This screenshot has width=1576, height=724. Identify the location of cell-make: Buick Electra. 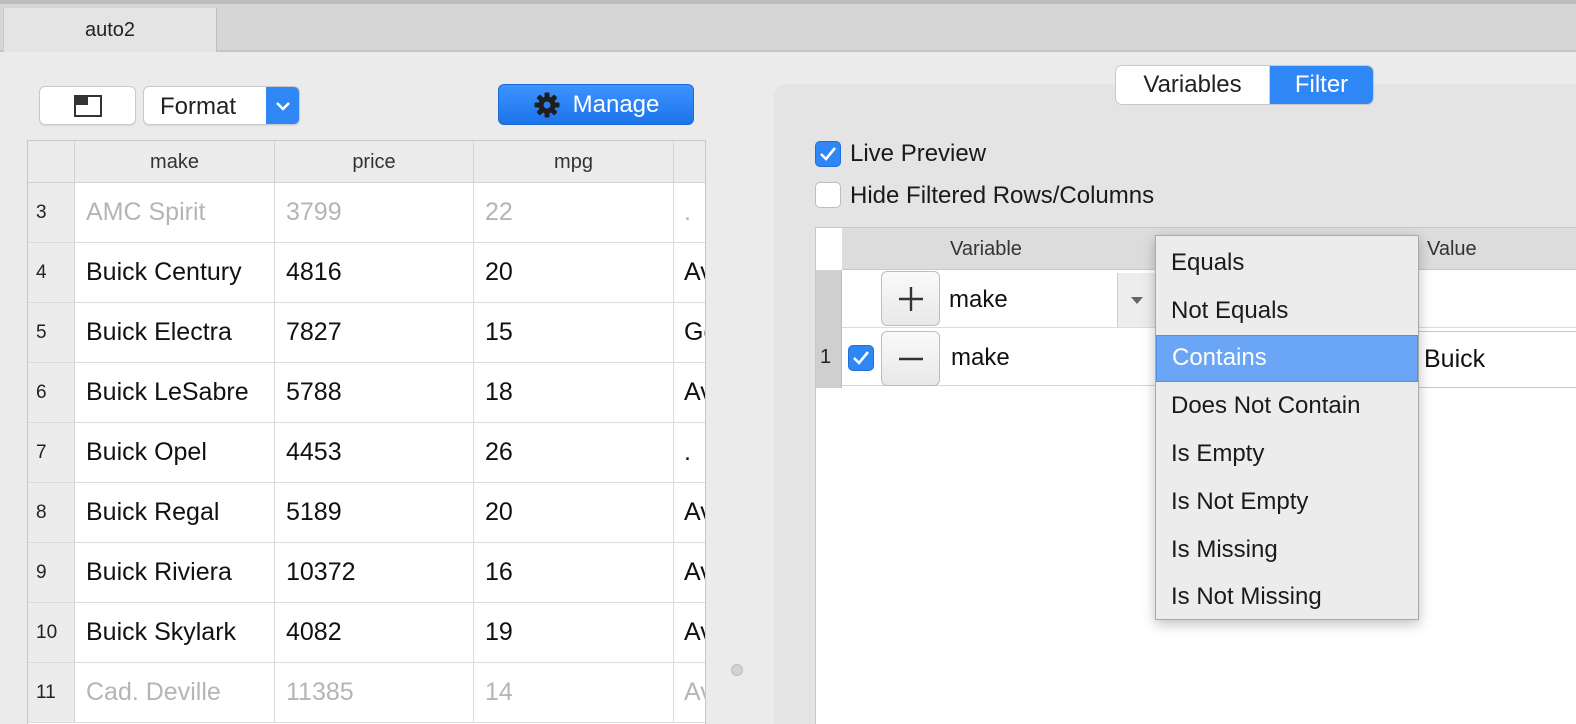
(175, 332).